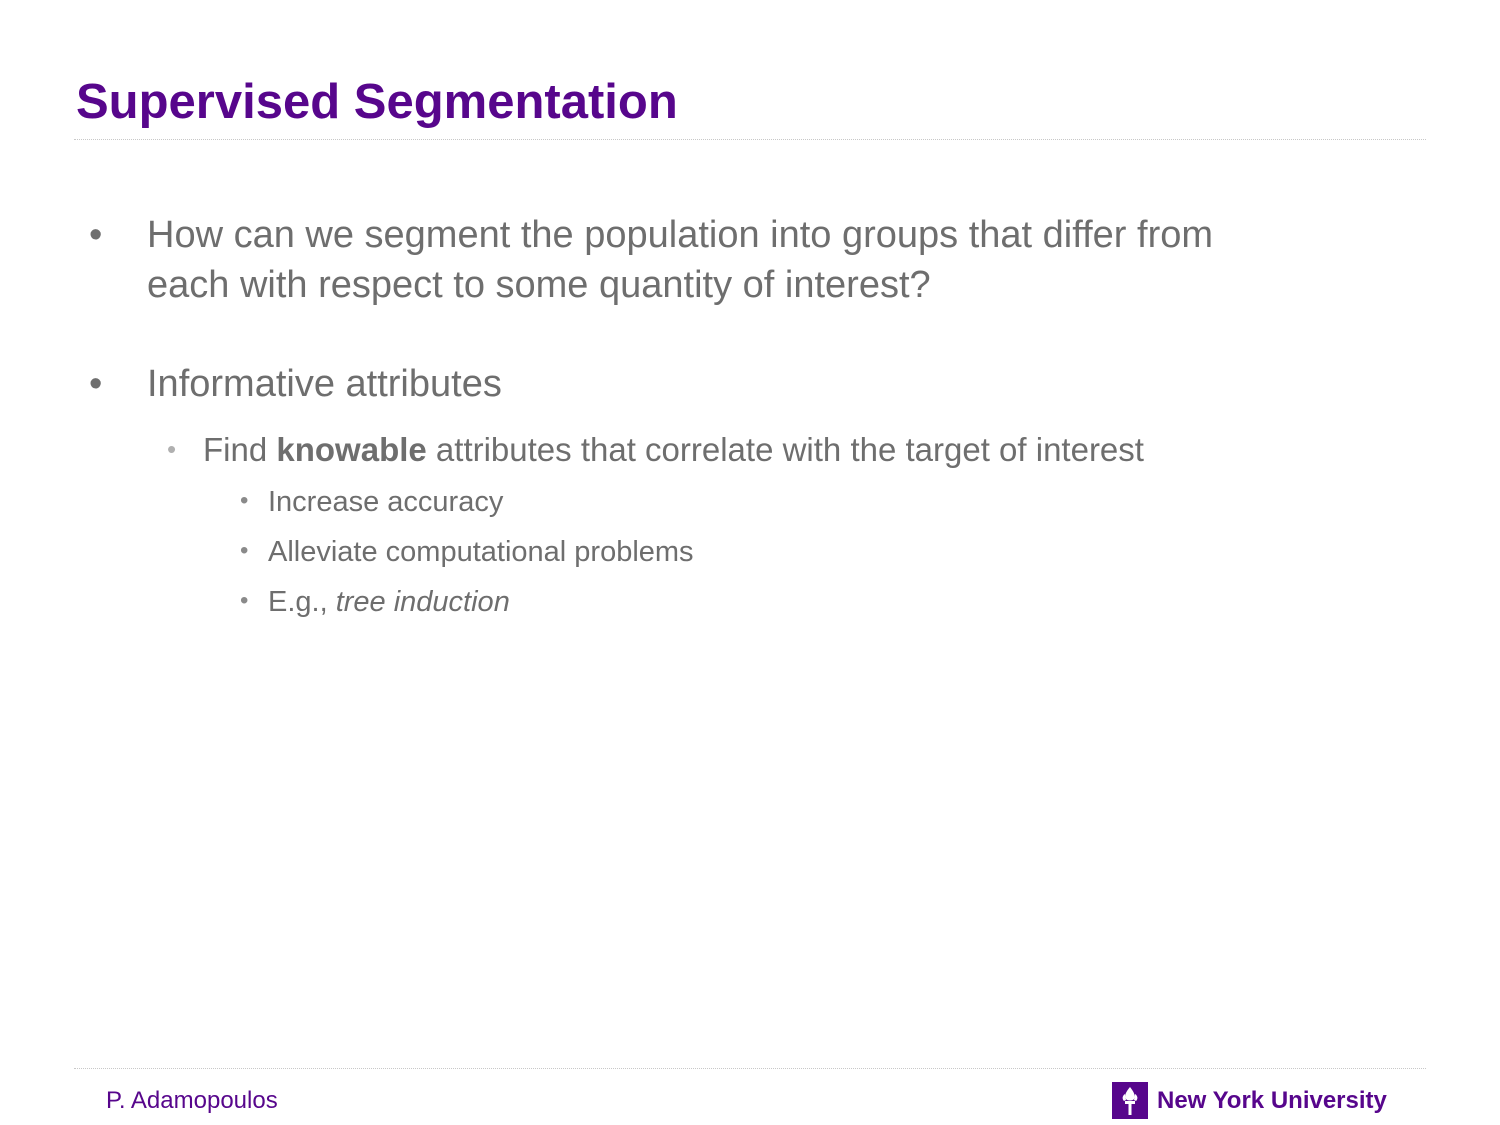  Describe the element at coordinates (192, 1100) in the screenshot. I see `footer-author: P. Adamopoulos` at that location.